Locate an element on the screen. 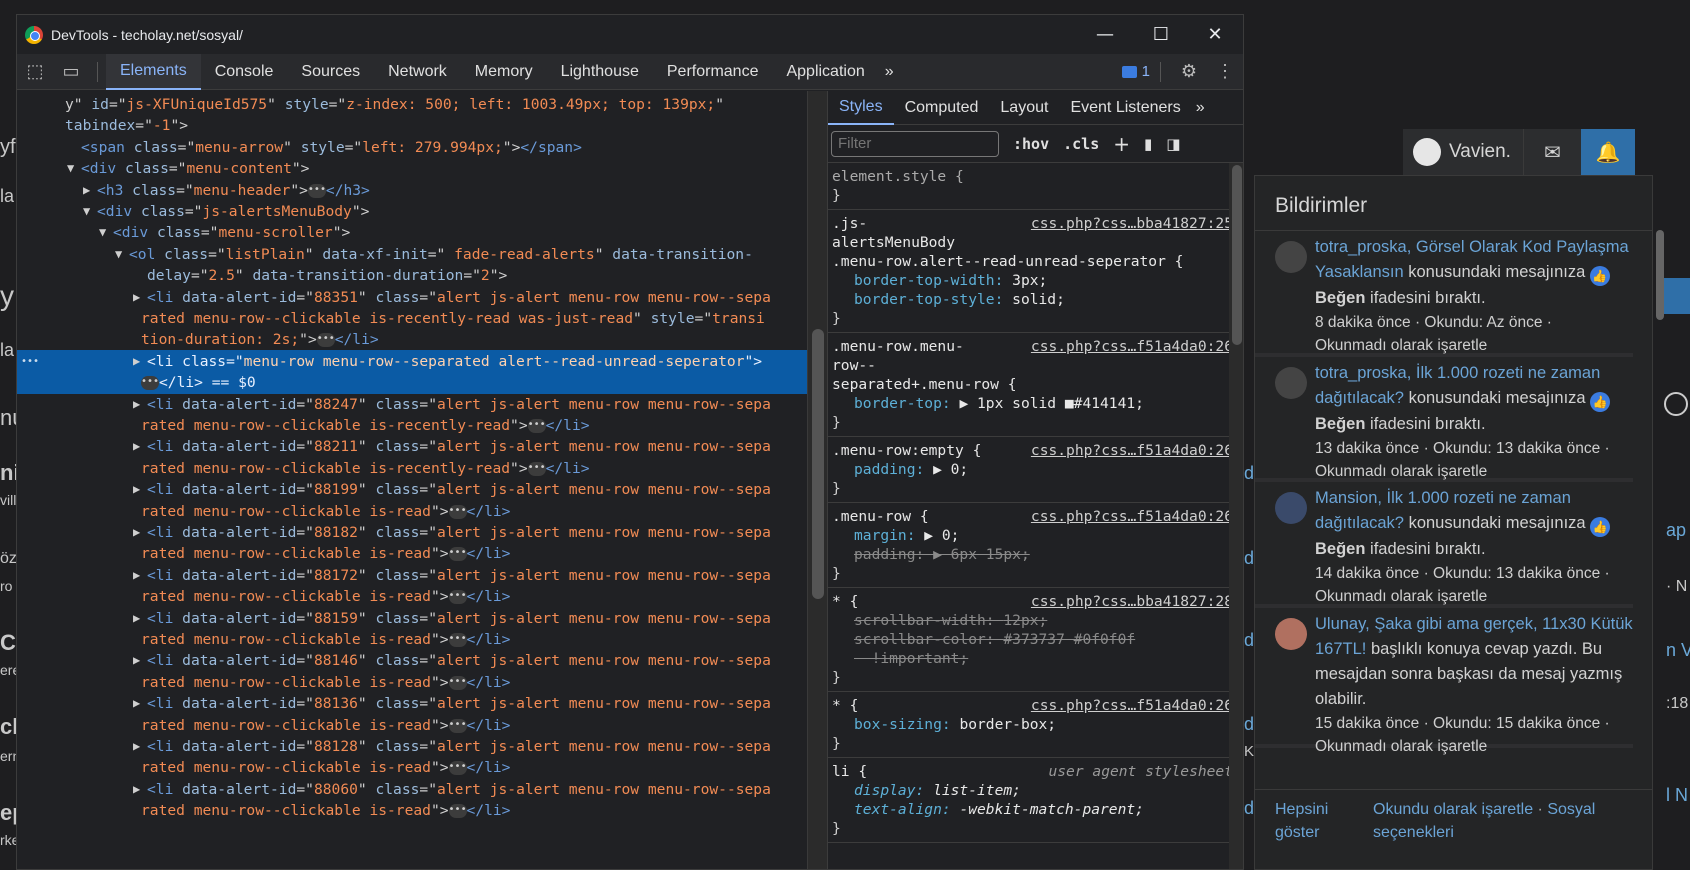 The height and width of the screenshot is (870, 1690). css-declaration: scrollbar-color: #373737 #0f0f0f is located at coordinates (1035, 639).